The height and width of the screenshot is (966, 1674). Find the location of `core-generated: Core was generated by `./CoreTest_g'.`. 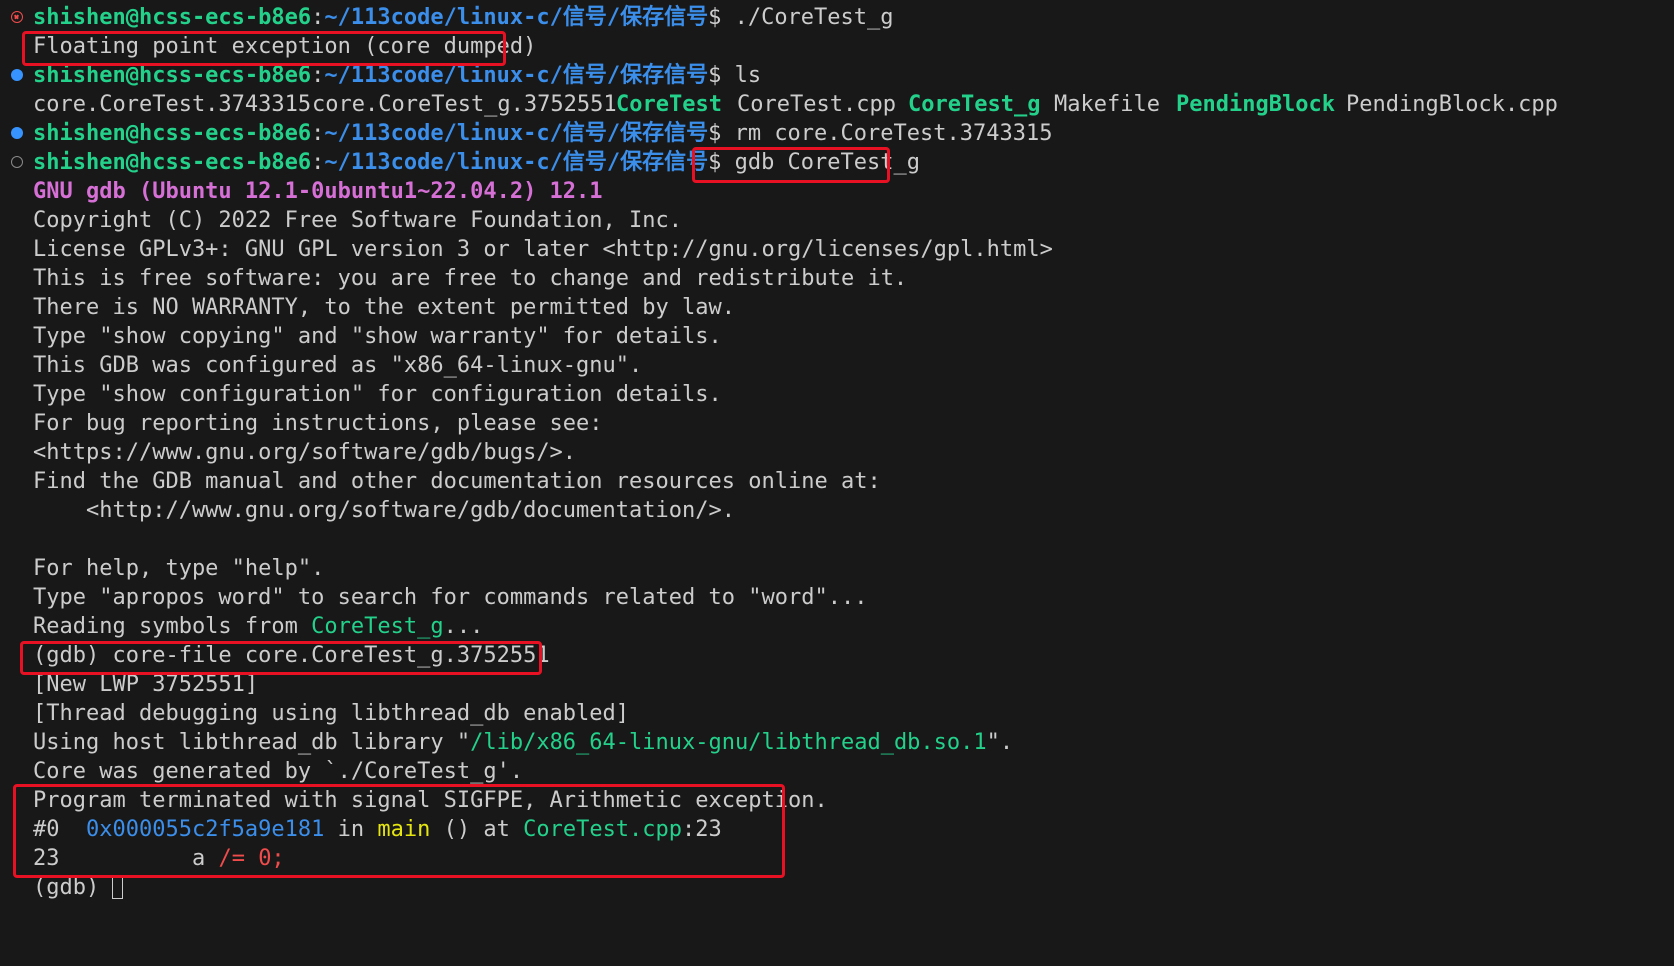

core-generated: Core was generated by `./CoreTest_g'. is located at coordinates (278, 771).